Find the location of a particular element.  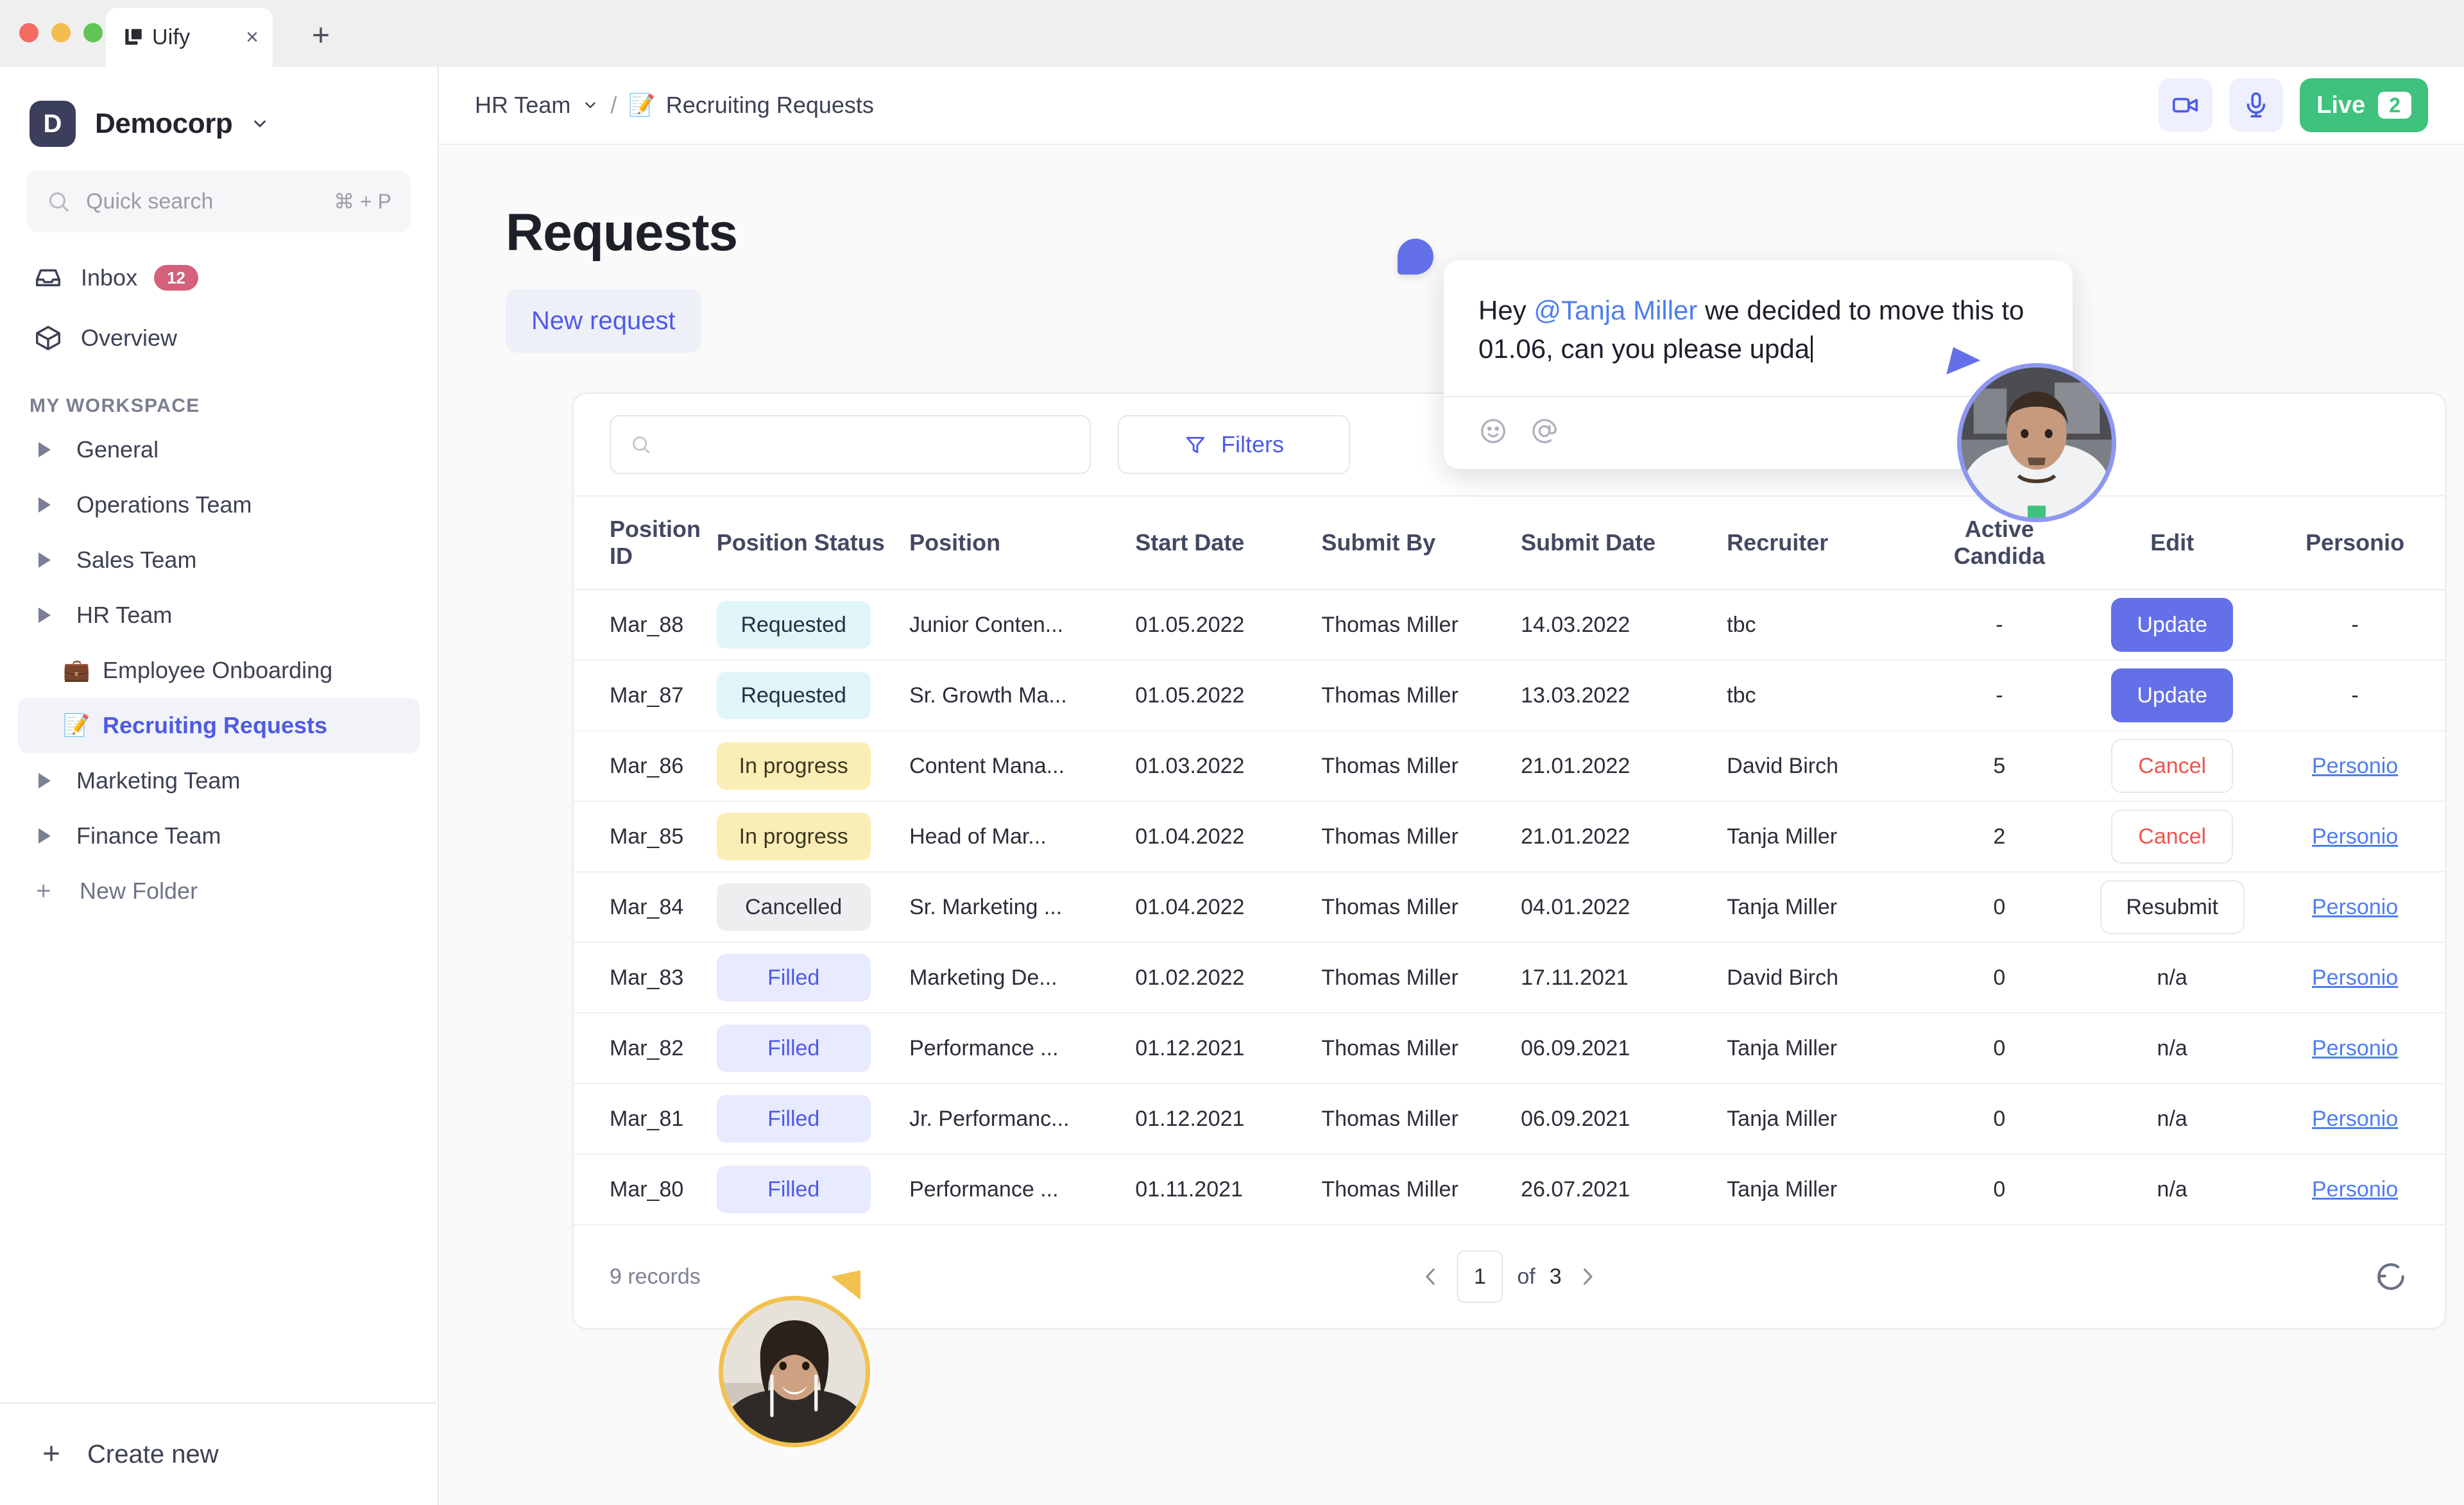

sidebar-item-operations-team: Operations Team is located at coordinates (219, 504).